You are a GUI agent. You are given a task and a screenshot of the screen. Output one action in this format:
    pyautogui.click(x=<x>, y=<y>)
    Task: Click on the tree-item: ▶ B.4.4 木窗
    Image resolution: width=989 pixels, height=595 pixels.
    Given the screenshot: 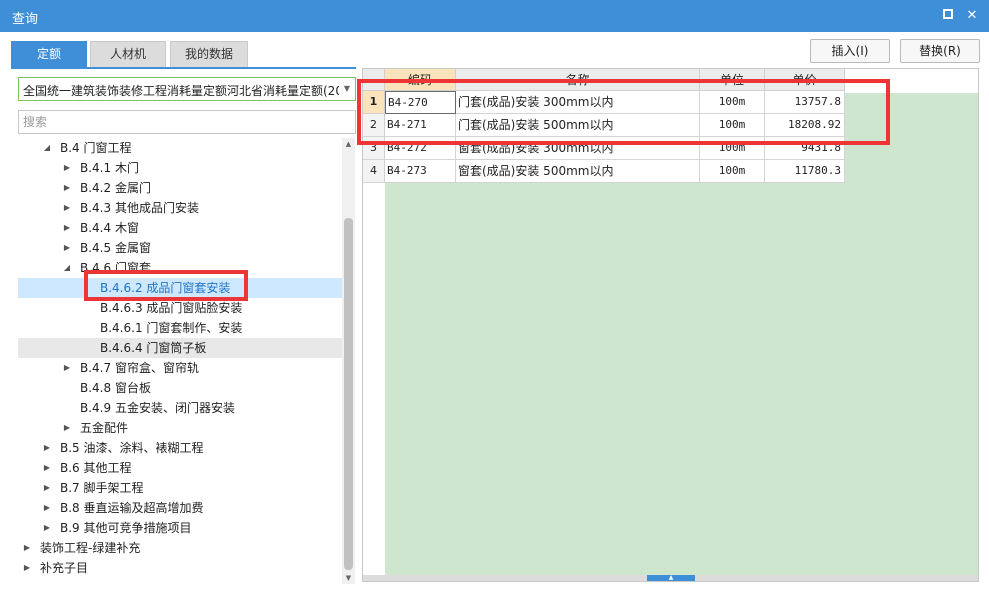 What is the action you would take?
    pyautogui.click(x=180, y=228)
    